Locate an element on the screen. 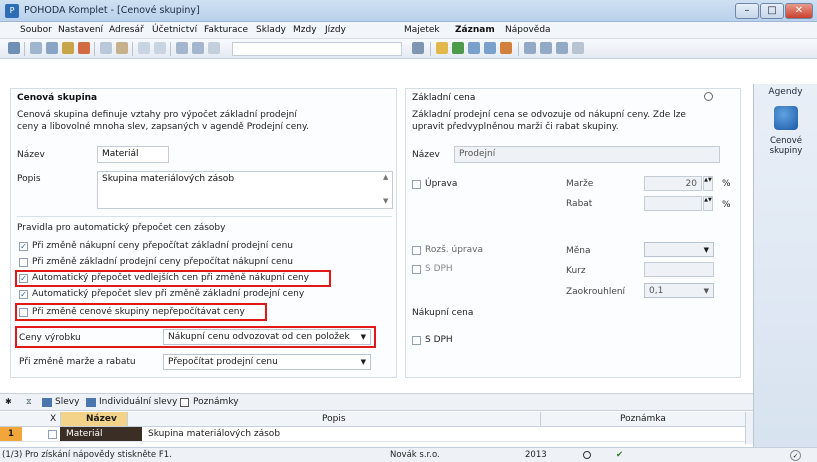 This screenshot has width=817, height=462. nakupni-sdph-check: S DPH is located at coordinates (462, 341).